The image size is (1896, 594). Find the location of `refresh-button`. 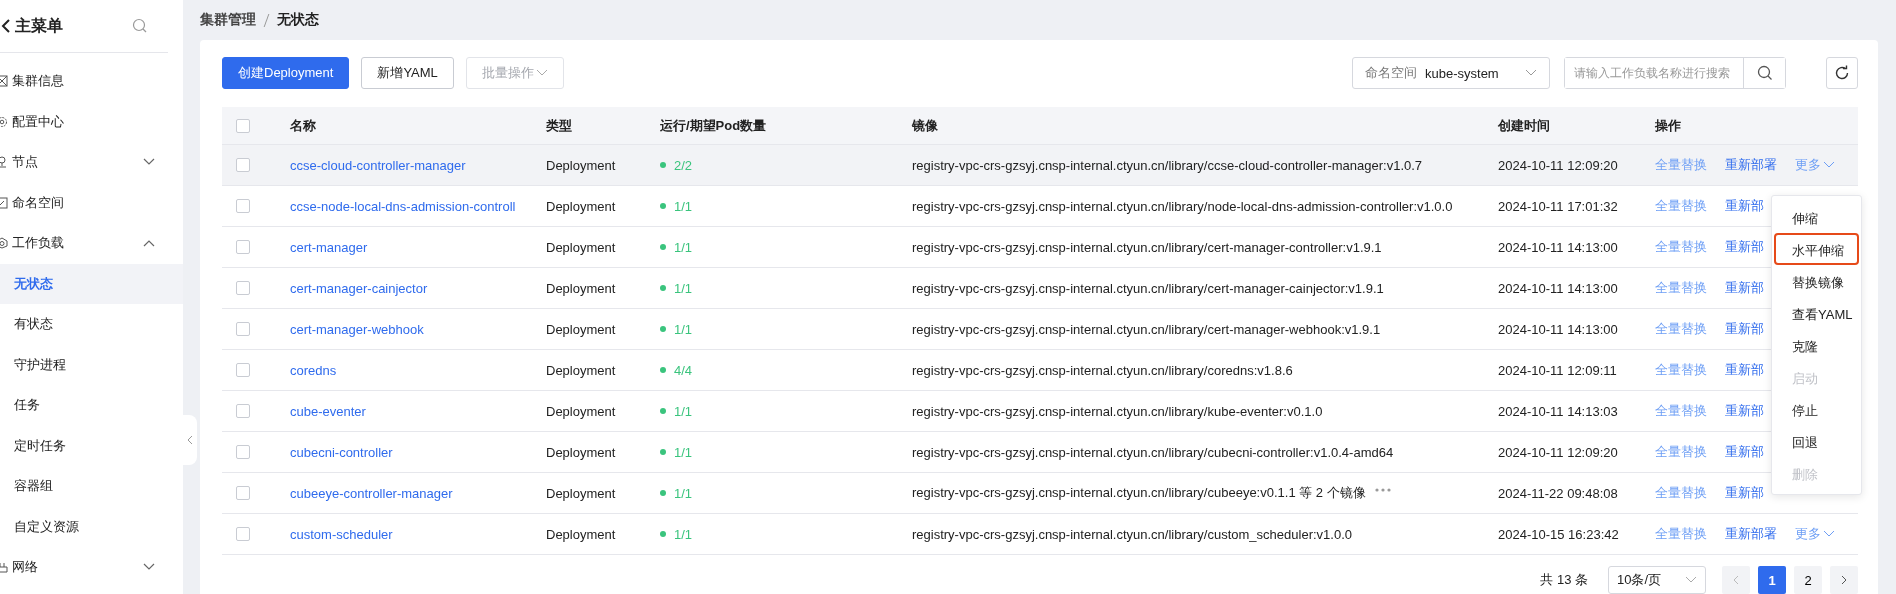

refresh-button is located at coordinates (1842, 73).